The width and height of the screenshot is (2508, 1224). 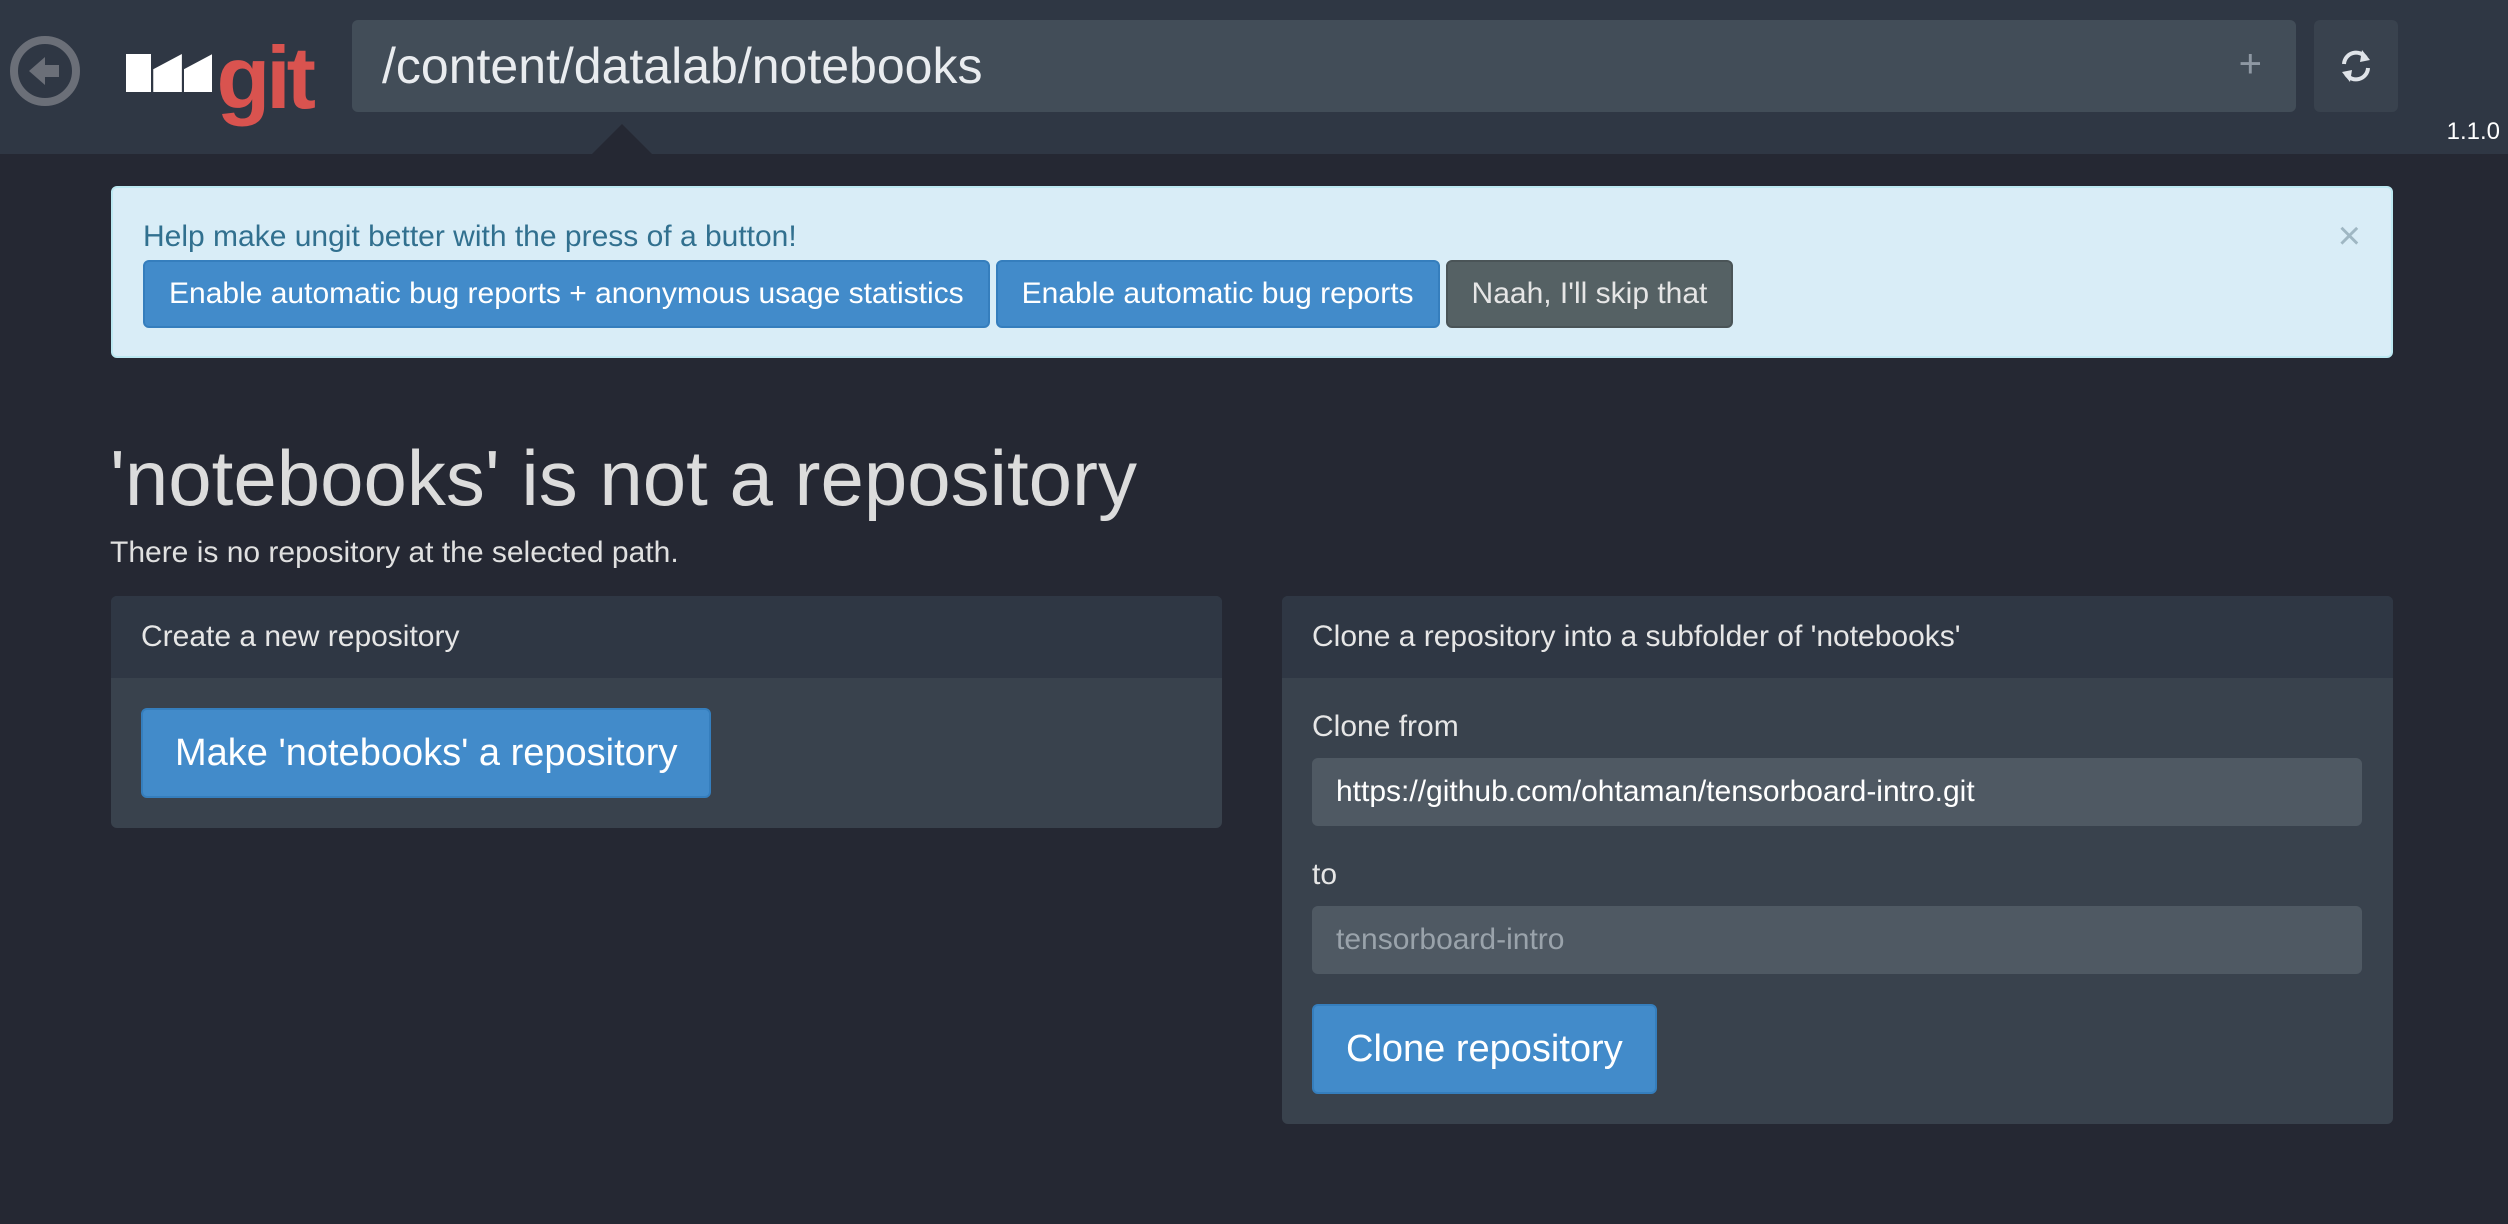 I want to click on close-icon: ×, so click(x=2349, y=236).